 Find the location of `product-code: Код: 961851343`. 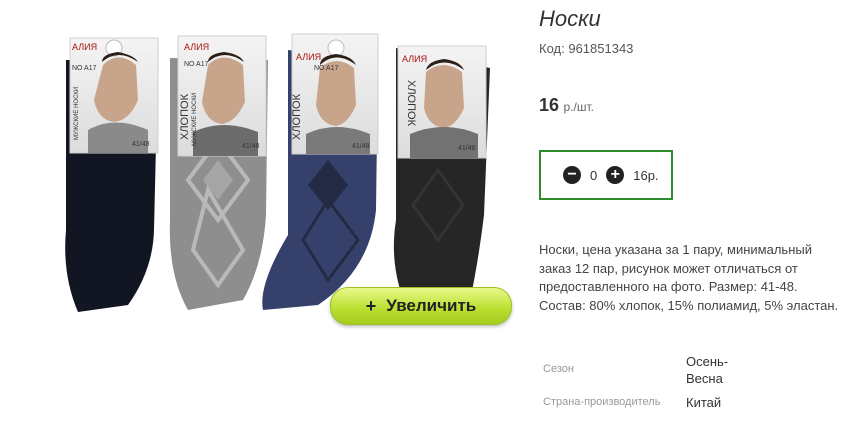

product-code: Код: 961851343 is located at coordinates (586, 48).